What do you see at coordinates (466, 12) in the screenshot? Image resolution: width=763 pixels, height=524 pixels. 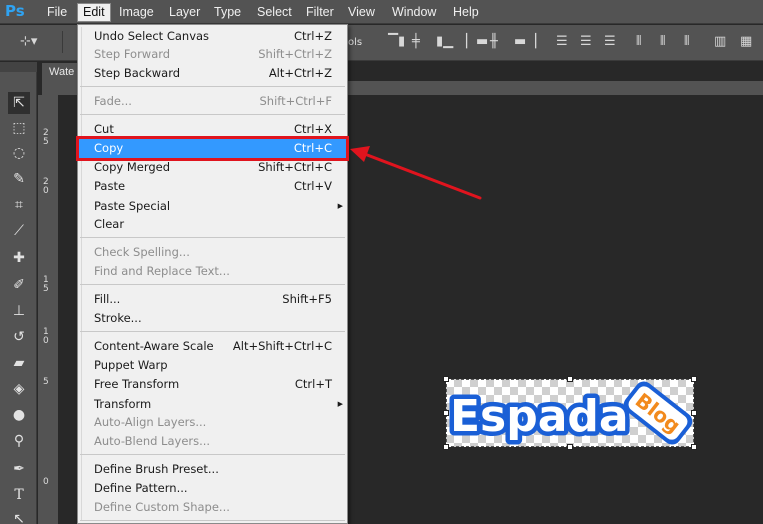 I see `menu-help: Help` at bounding box center [466, 12].